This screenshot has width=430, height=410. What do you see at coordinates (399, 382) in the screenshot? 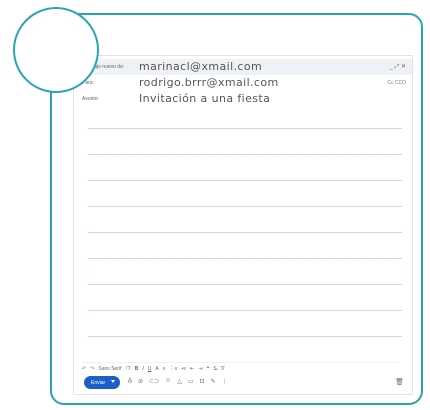
I see `trash-icon: 🗑` at bounding box center [399, 382].